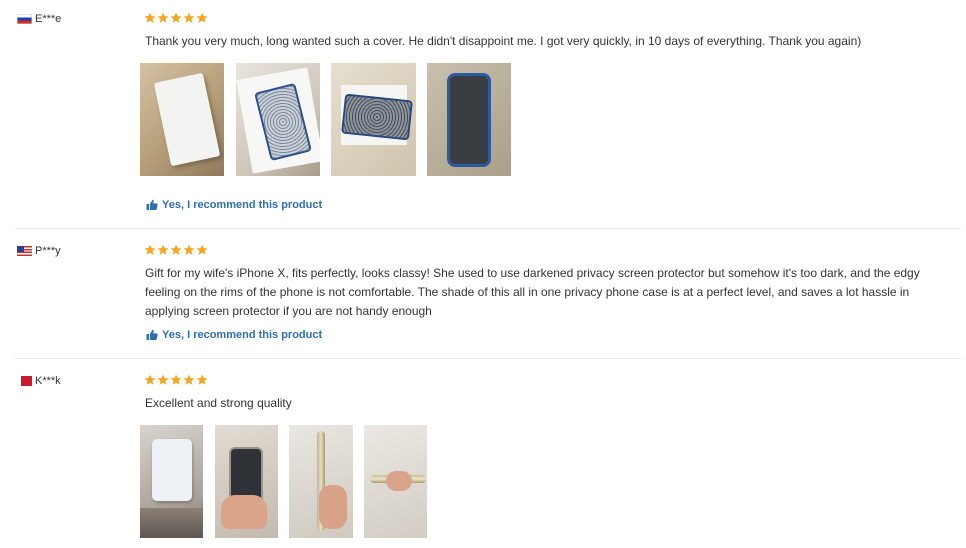  What do you see at coordinates (48, 251) in the screenshot?
I see `reviewer-name: P***y` at bounding box center [48, 251].